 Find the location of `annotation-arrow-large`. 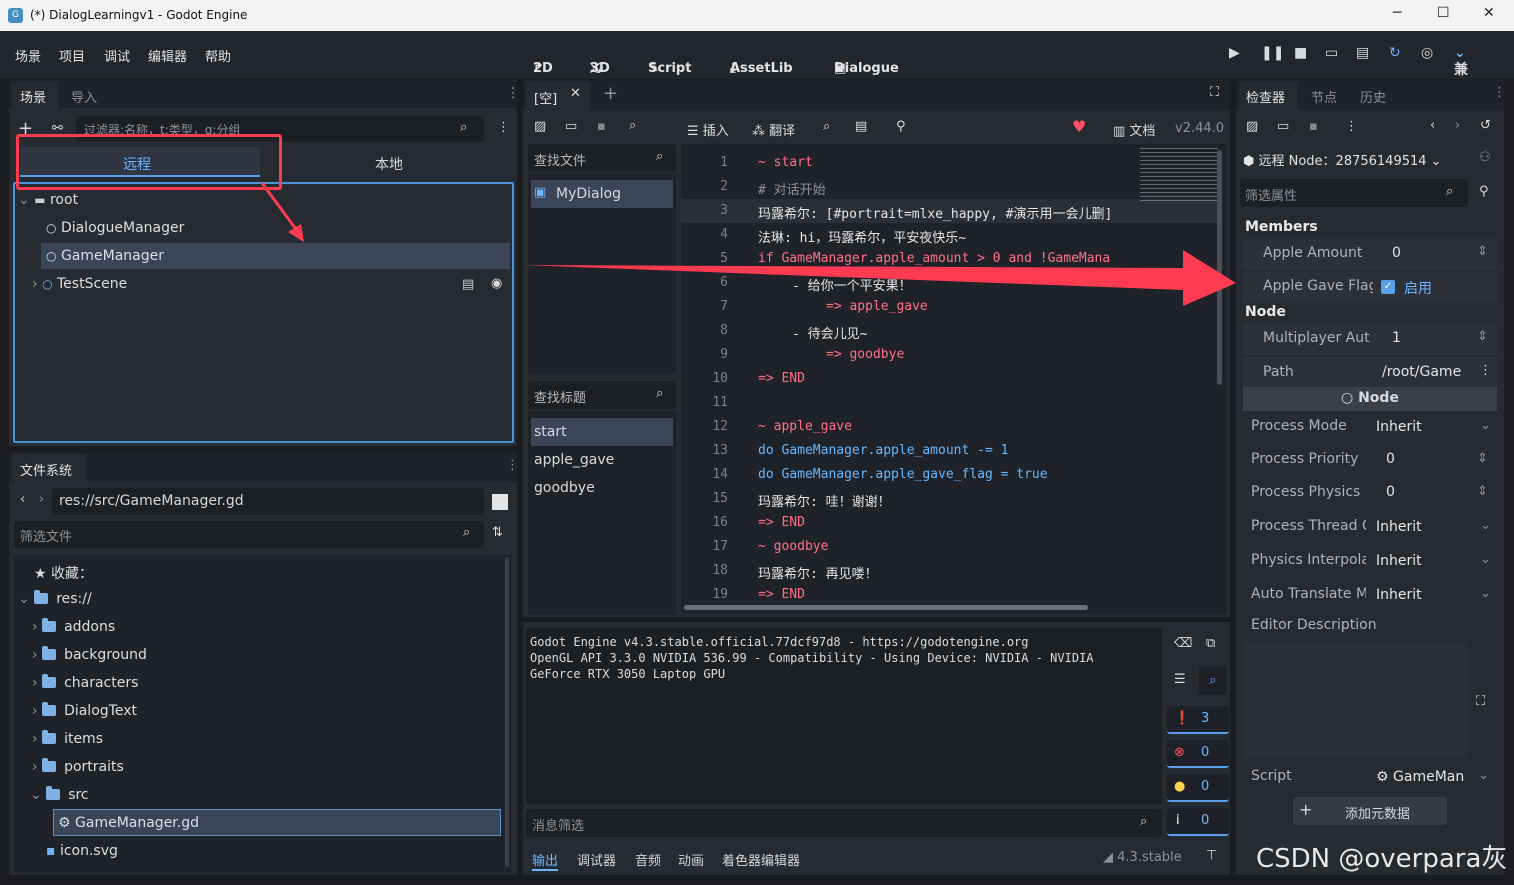

annotation-arrow-large is located at coordinates (879, 278).